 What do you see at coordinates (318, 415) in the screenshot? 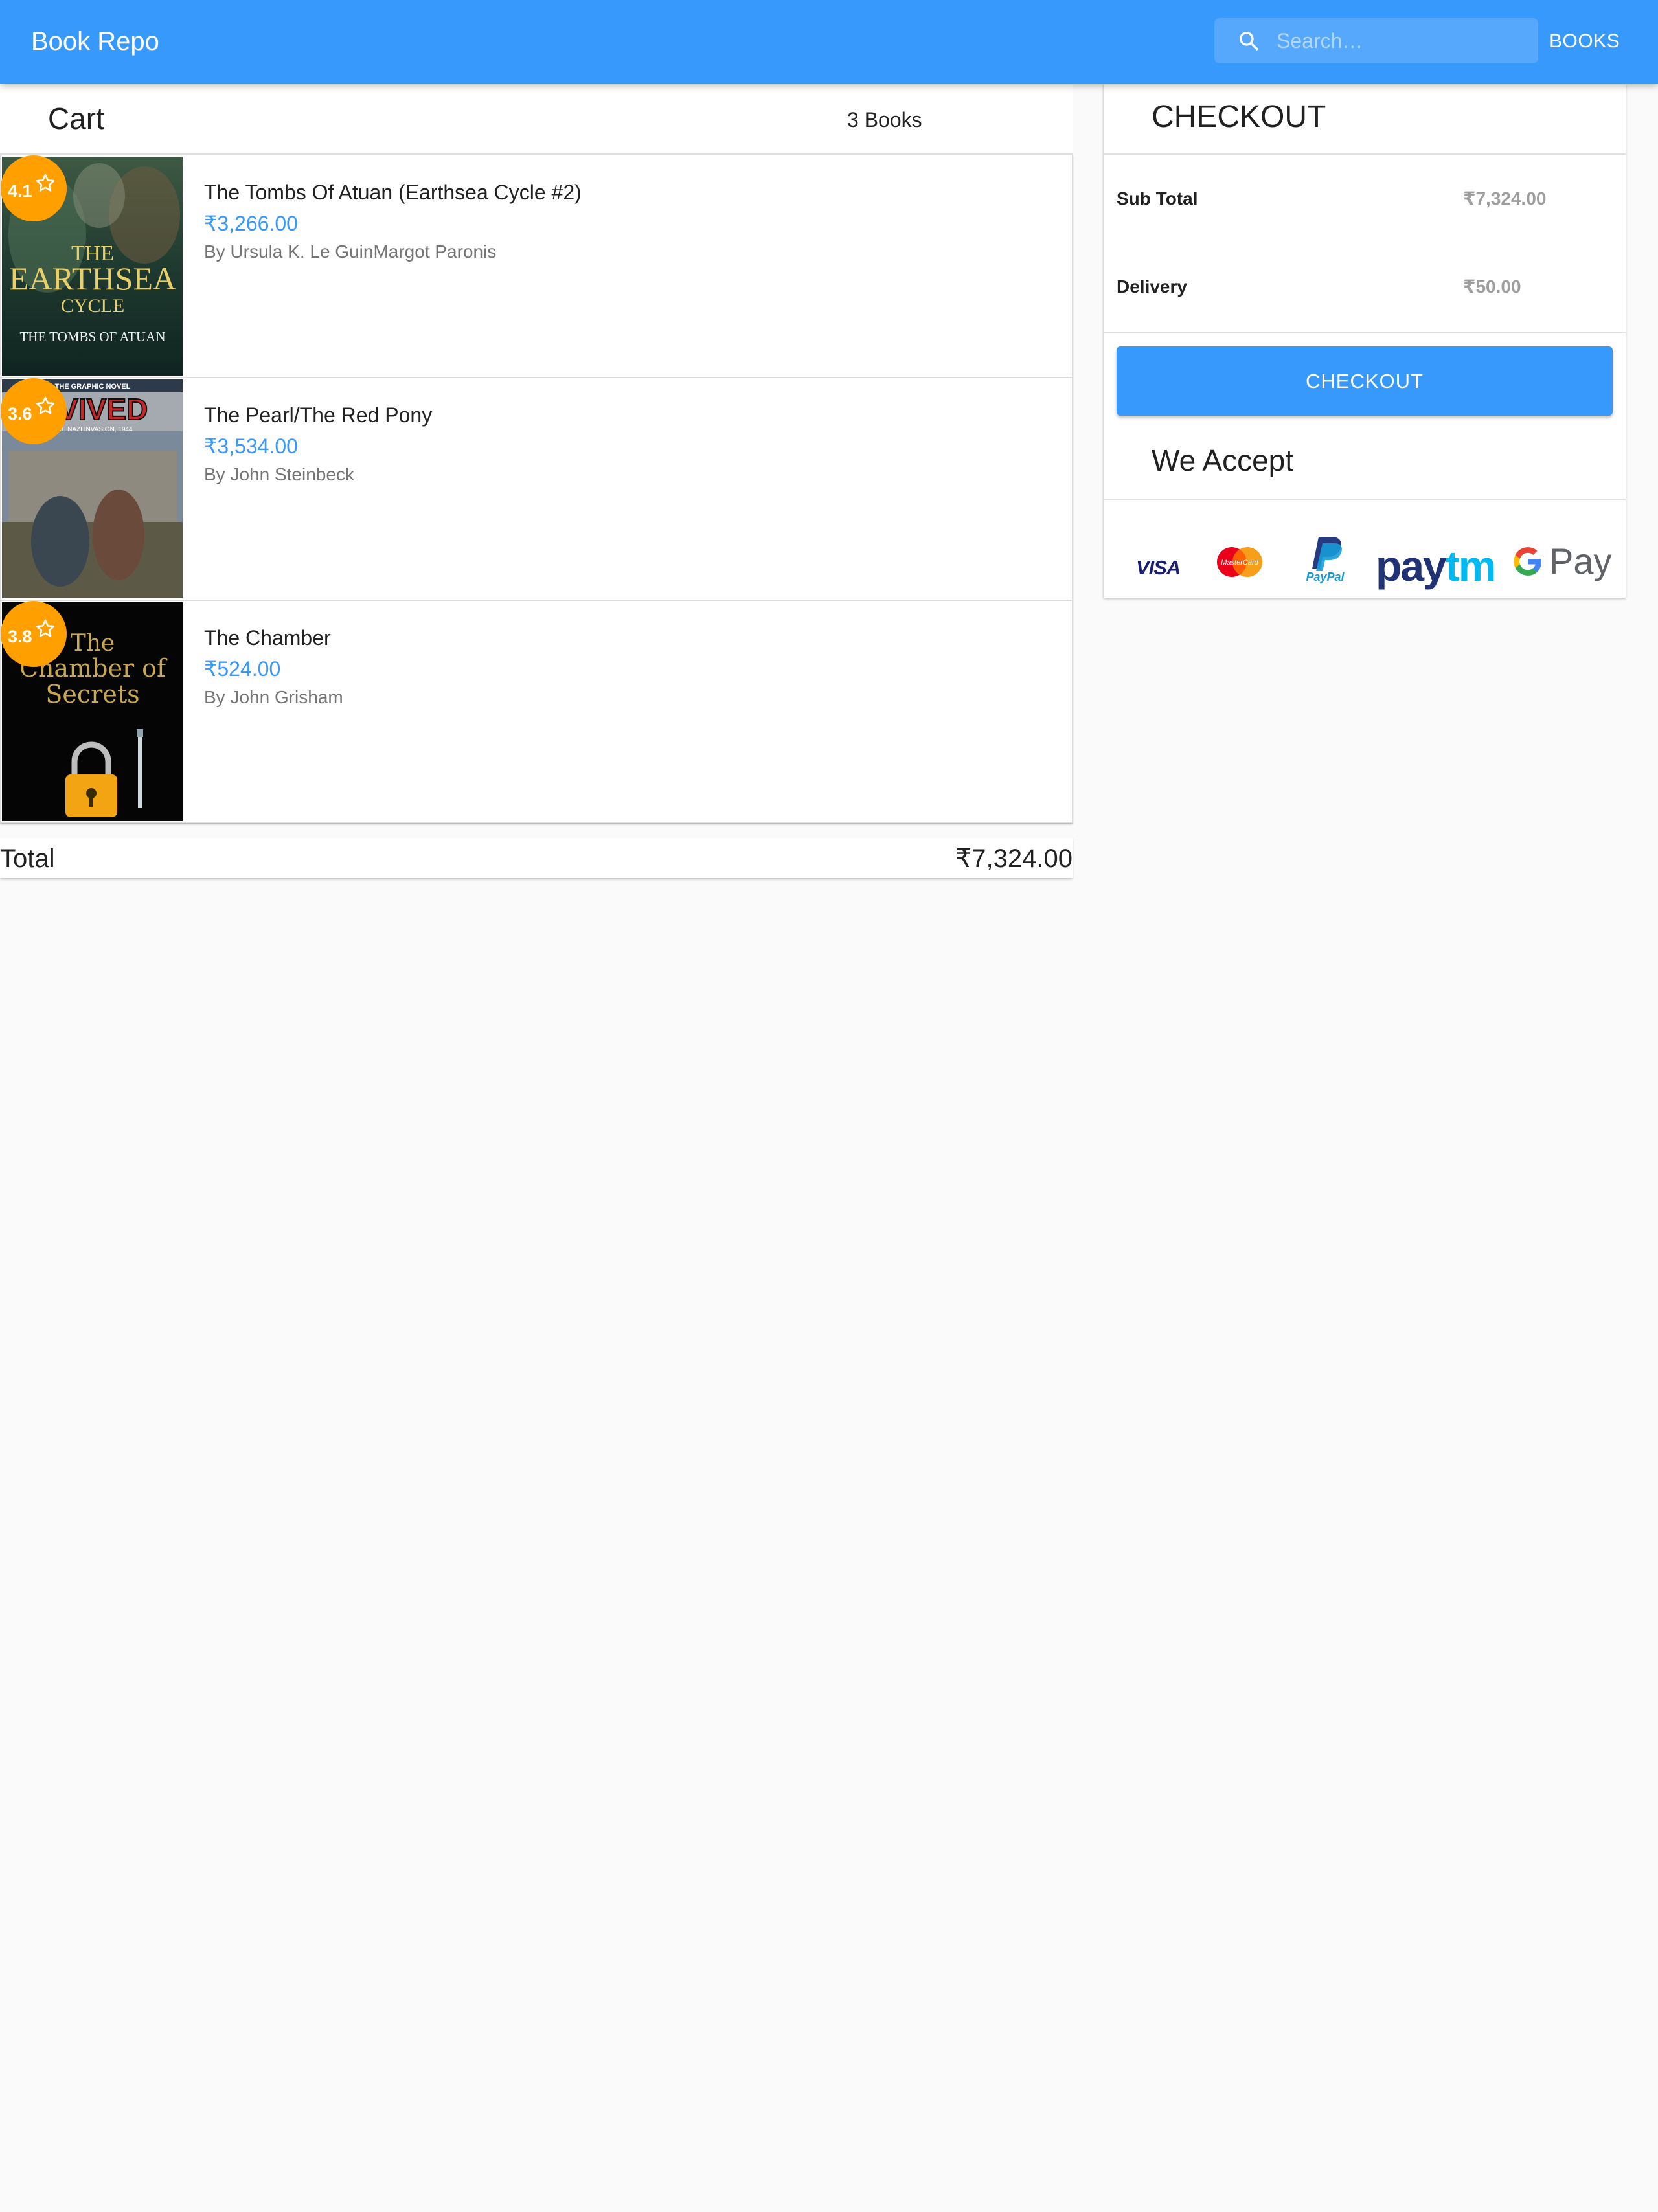
I see `book-title: The Pearl/The Red Pony` at bounding box center [318, 415].